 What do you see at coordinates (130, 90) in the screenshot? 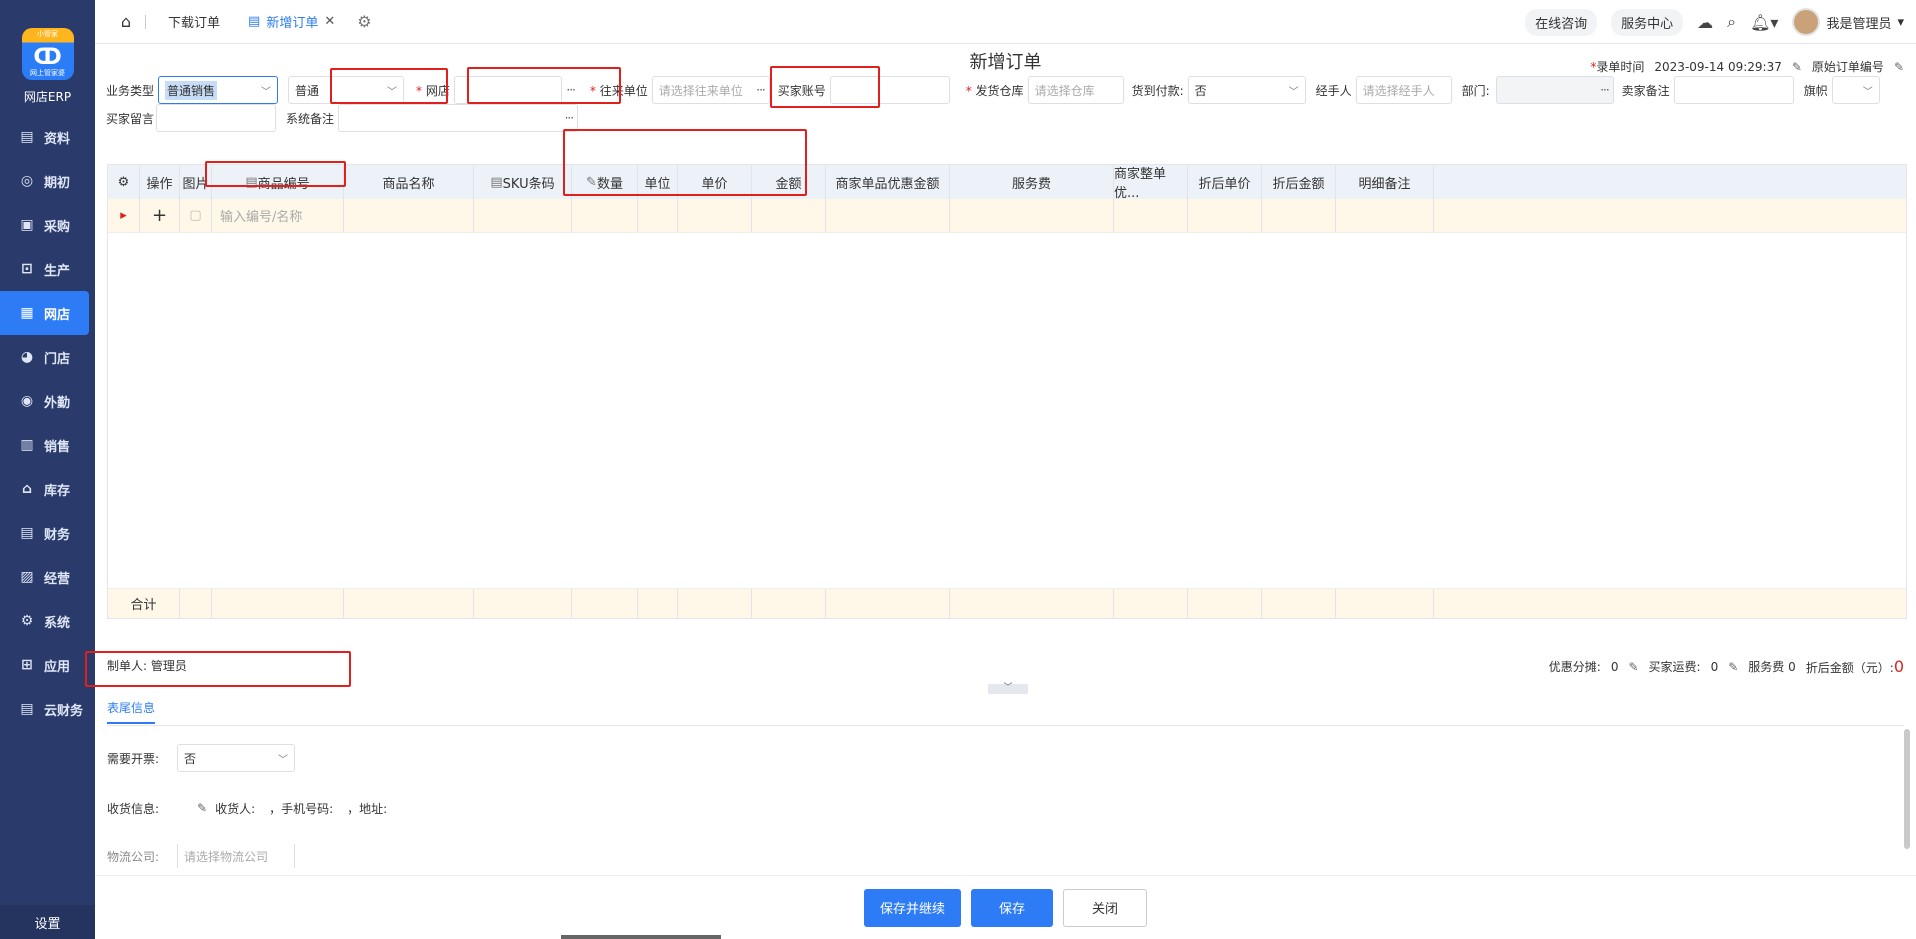
I see `biz-type-label: 业务类型` at bounding box center [130, 90].